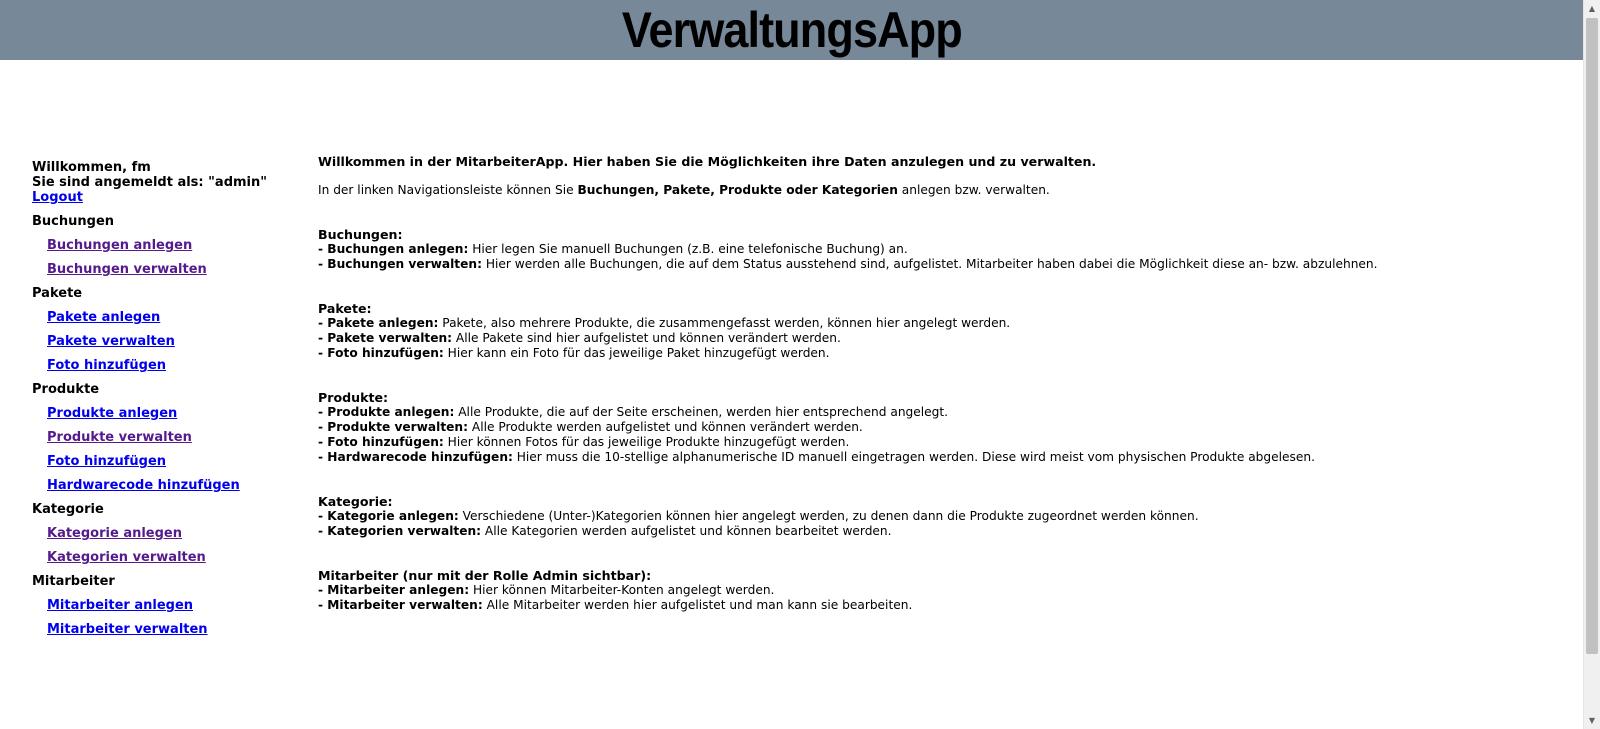 This screenshot has width=1600, height=729. What do you see at coordinates (345, 308) in the screenshot?
I see `help-block-title: Pakete:` at bounding box center [345, 308].